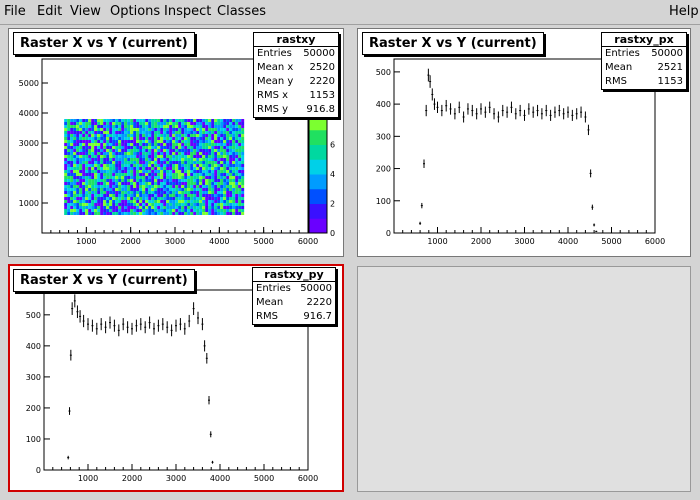  Describe the element at coordinates (135, 11) in the screenshot. I see `menu-options: Options` at that location.